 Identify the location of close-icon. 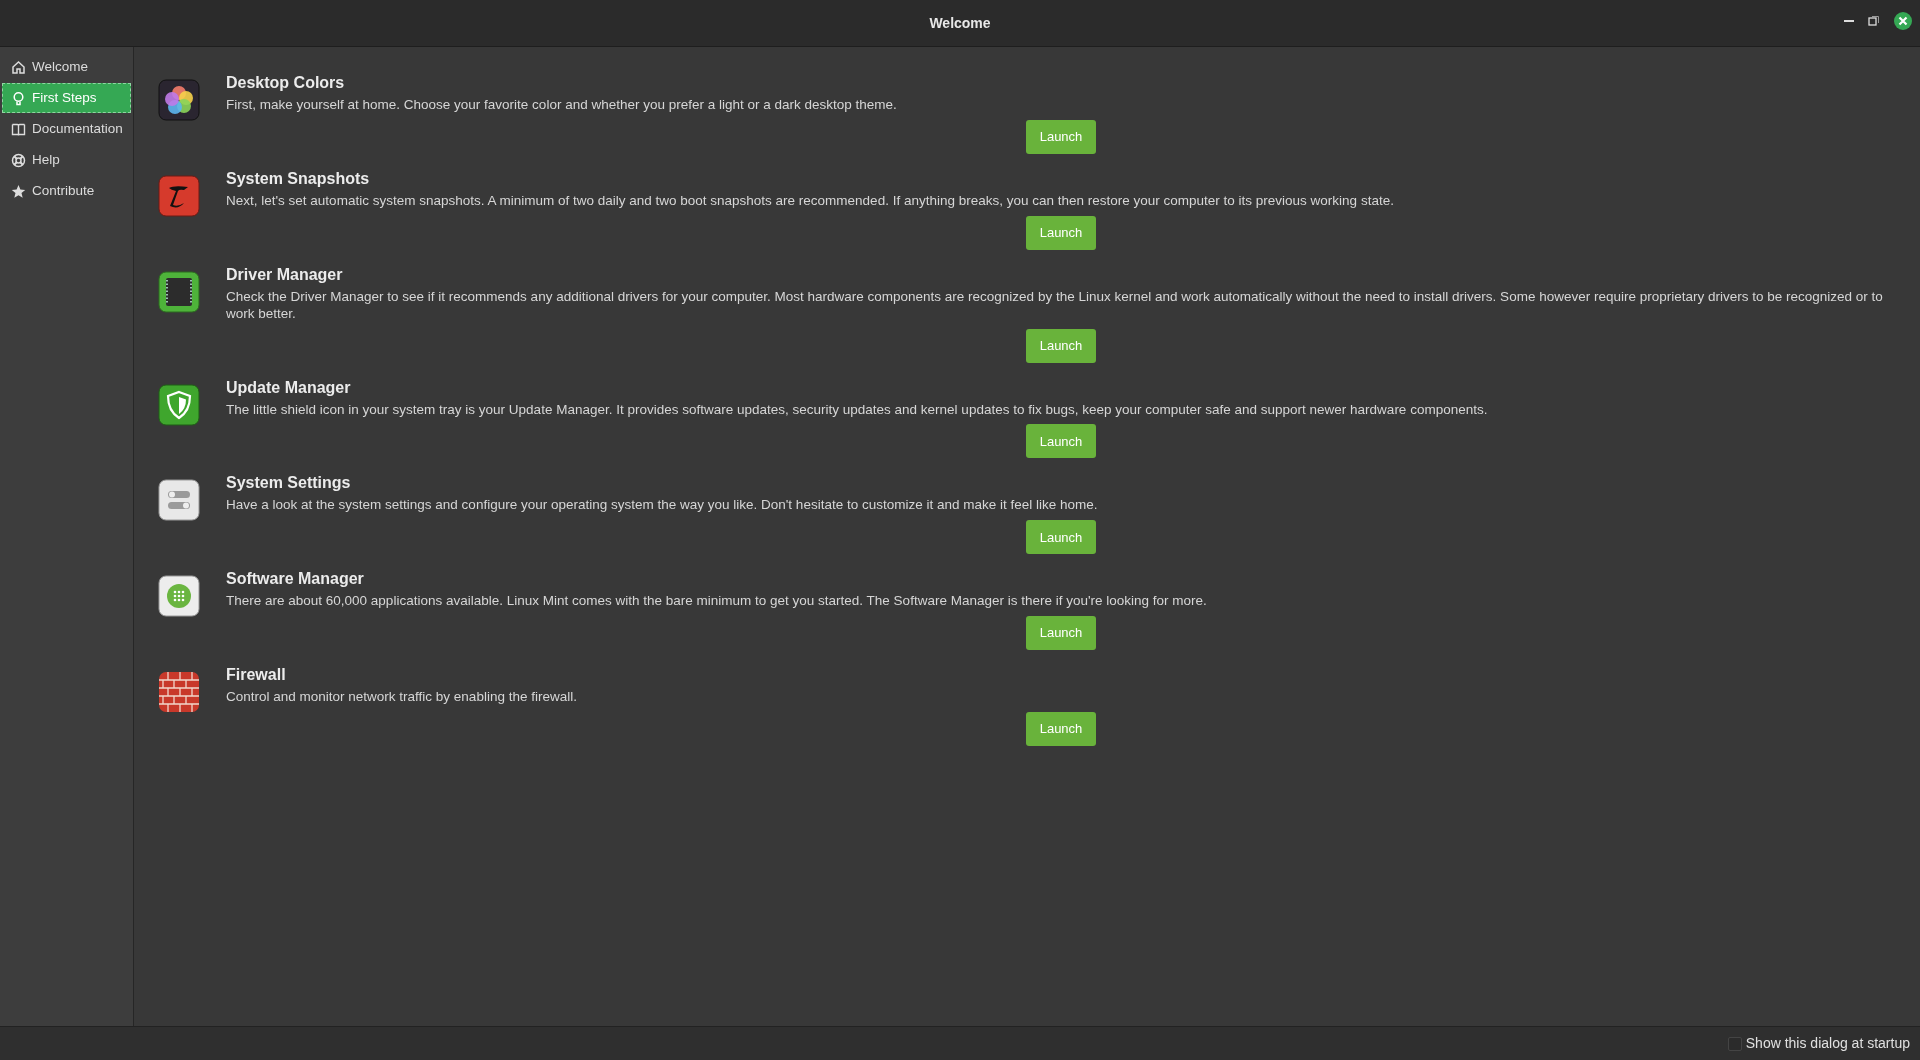
(1903, 21).